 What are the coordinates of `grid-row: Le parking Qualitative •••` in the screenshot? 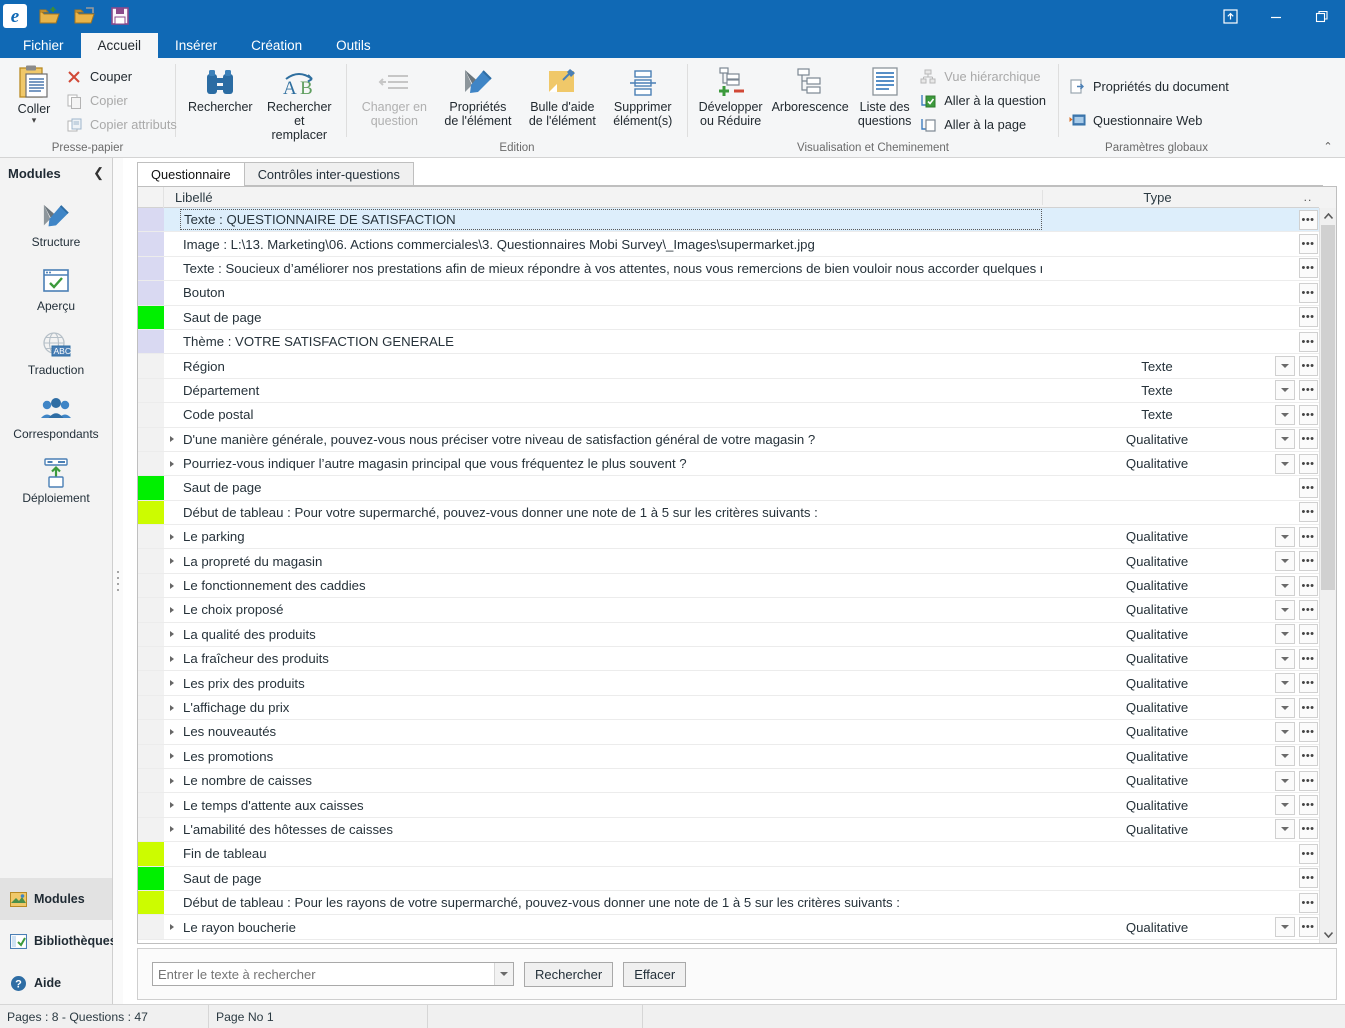 It's located at (728, 537).